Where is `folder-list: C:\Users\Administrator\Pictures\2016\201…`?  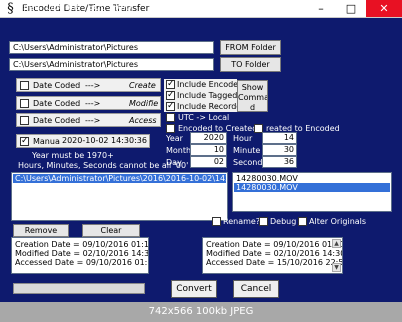 folder-list: C:\Users\Administrator\Pictures\2016\201… is located at coordinates (119, 196).